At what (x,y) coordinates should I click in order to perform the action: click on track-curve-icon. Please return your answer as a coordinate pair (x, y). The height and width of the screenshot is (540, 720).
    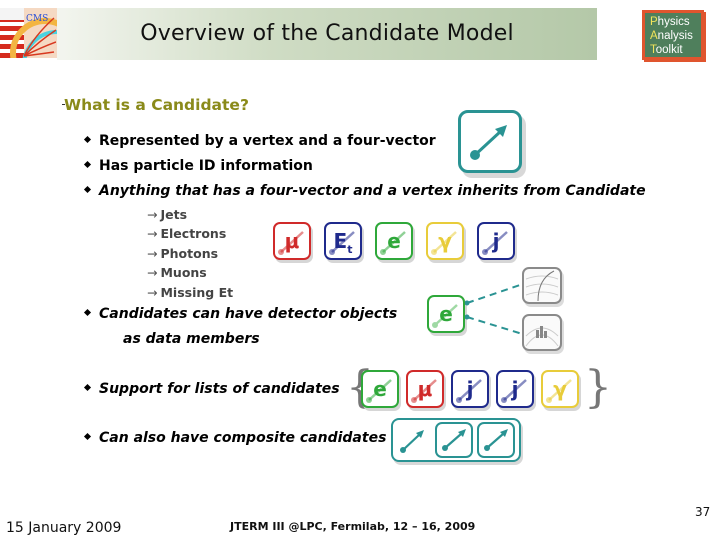
    Looking at the image, I should click on (542, 286).